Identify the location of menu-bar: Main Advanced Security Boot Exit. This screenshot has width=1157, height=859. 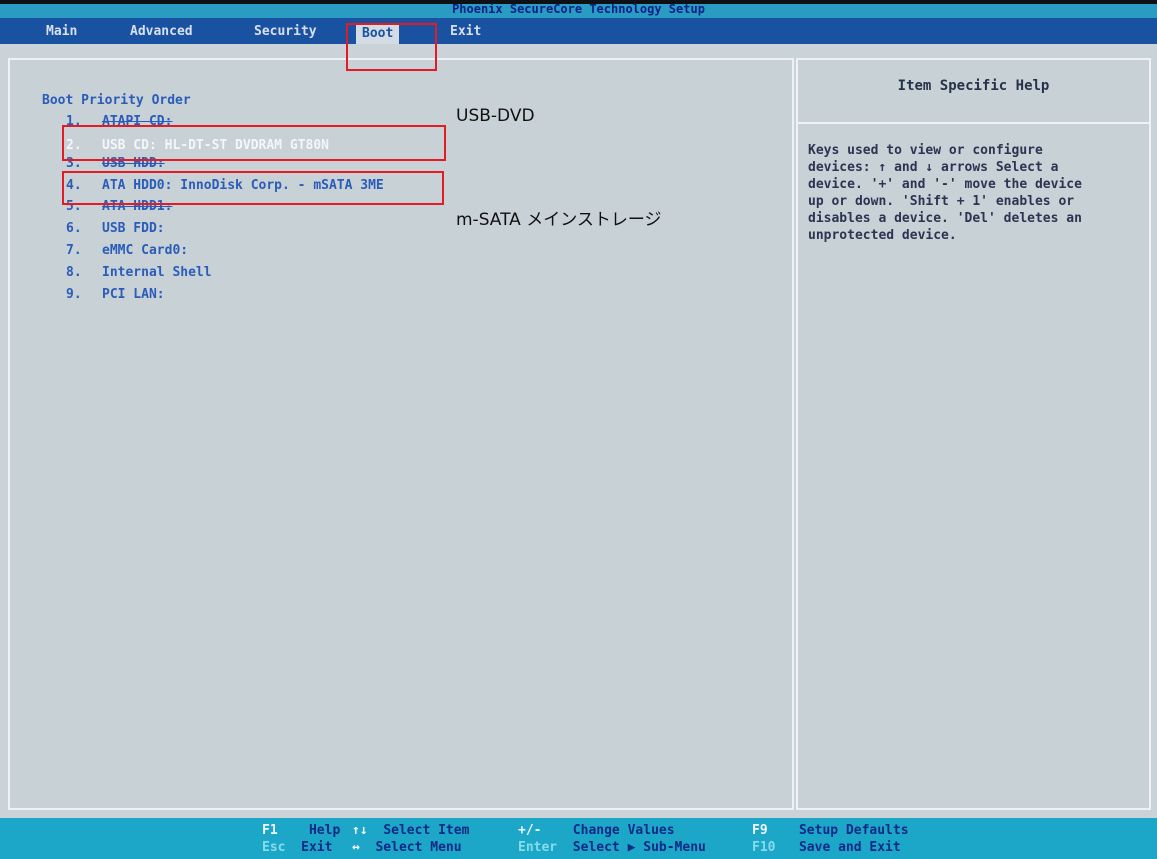
(578, 31).